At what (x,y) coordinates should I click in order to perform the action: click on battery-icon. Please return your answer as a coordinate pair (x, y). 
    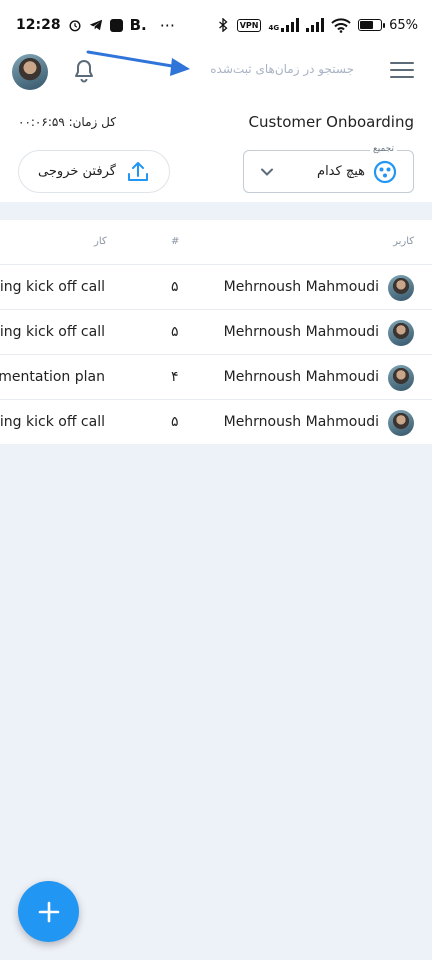
    Looking at the image, I should click on (372, 25).